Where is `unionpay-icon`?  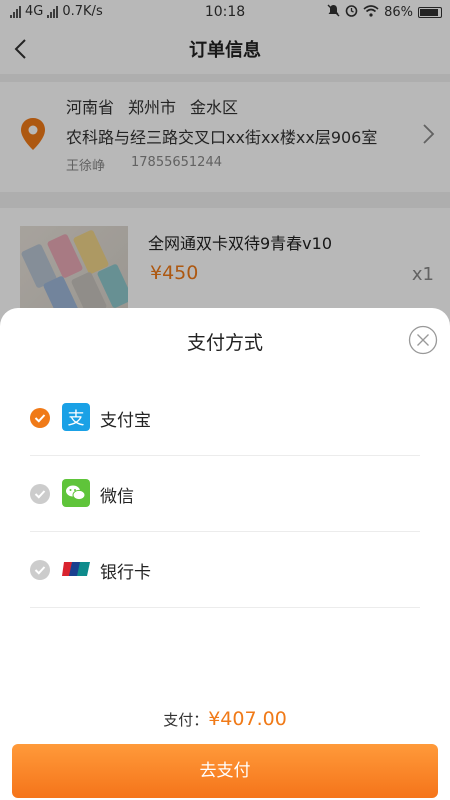
unionpay-icon is located at coordinates (76, 569).